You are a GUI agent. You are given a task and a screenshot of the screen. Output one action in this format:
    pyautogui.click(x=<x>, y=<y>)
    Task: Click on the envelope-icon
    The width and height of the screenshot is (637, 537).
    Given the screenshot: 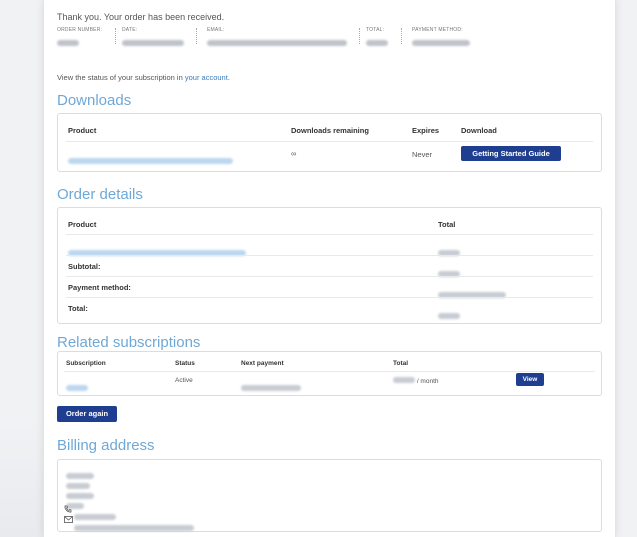 What is the action you would take?
    pyautogui.click(x=68, y=520)
    